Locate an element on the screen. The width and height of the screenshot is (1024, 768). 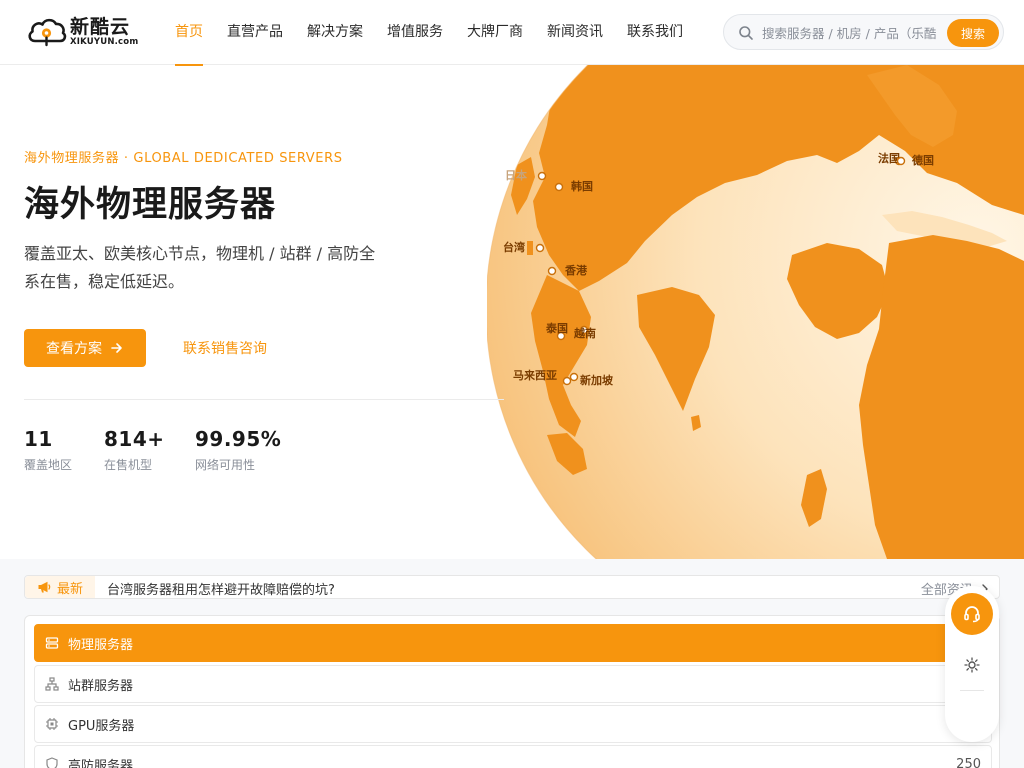
search-box: 搜索 is located at coordinates (863, 32).